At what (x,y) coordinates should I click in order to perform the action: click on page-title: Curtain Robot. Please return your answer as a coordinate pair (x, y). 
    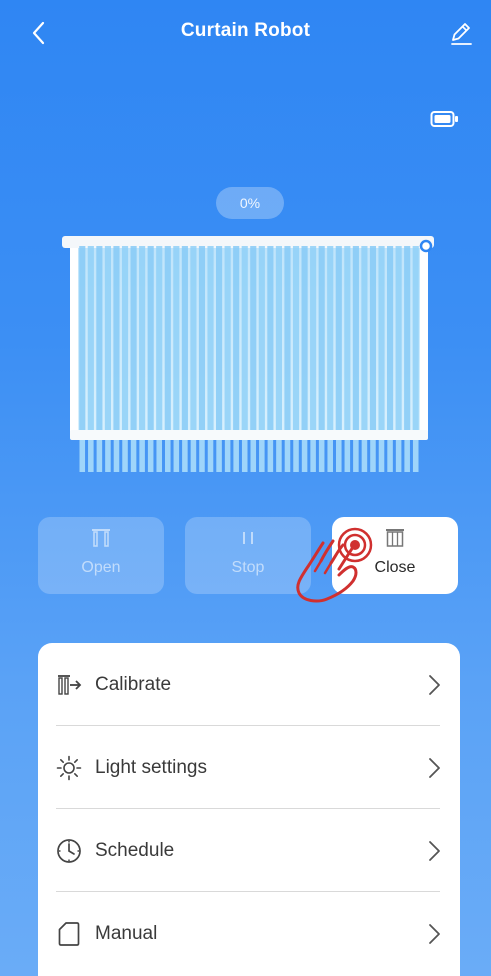
    Looking at the image, I should click on (245, 30).